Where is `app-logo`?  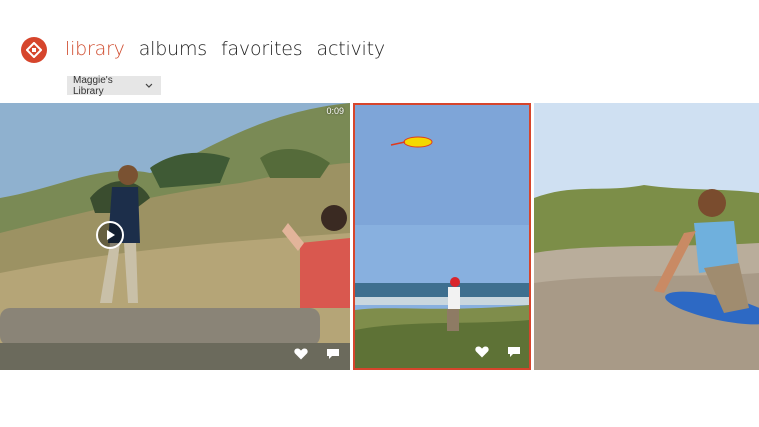 app-logo is located at coordinates (34, 50).